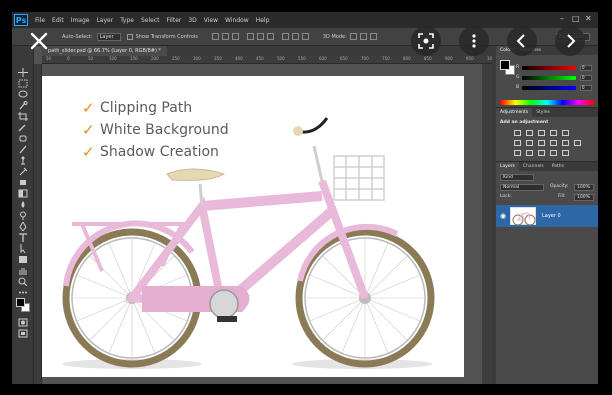 The width and height of the screenshot is (612, 395). I want to click on minimize-button: –, so click(562, 18).